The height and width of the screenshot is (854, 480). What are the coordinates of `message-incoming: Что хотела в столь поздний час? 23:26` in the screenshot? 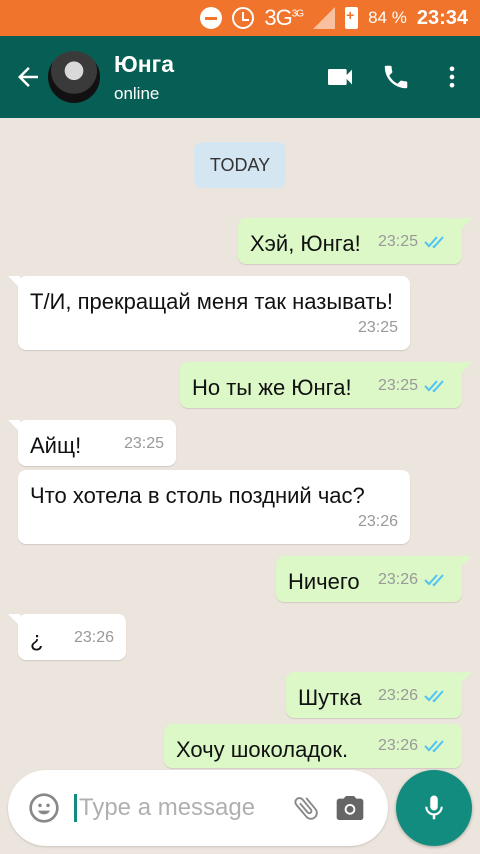 It's located at (214, 507).